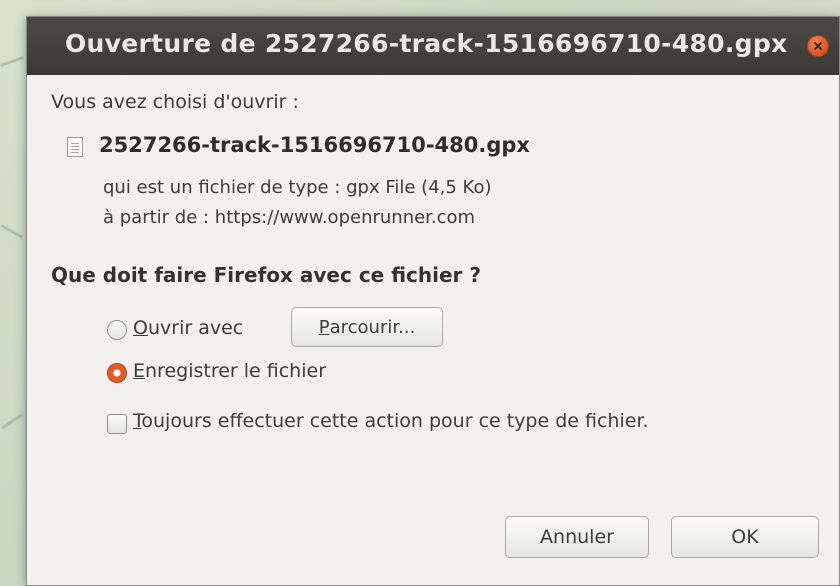  Describe the element at coordinates (117, 424) in the screenshot. I see `always-do-checkbox` at that location.